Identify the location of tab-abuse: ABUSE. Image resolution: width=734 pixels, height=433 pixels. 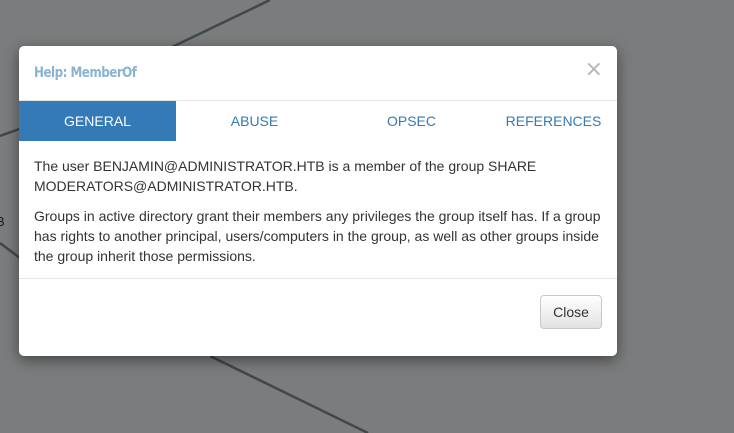
(254, 121).